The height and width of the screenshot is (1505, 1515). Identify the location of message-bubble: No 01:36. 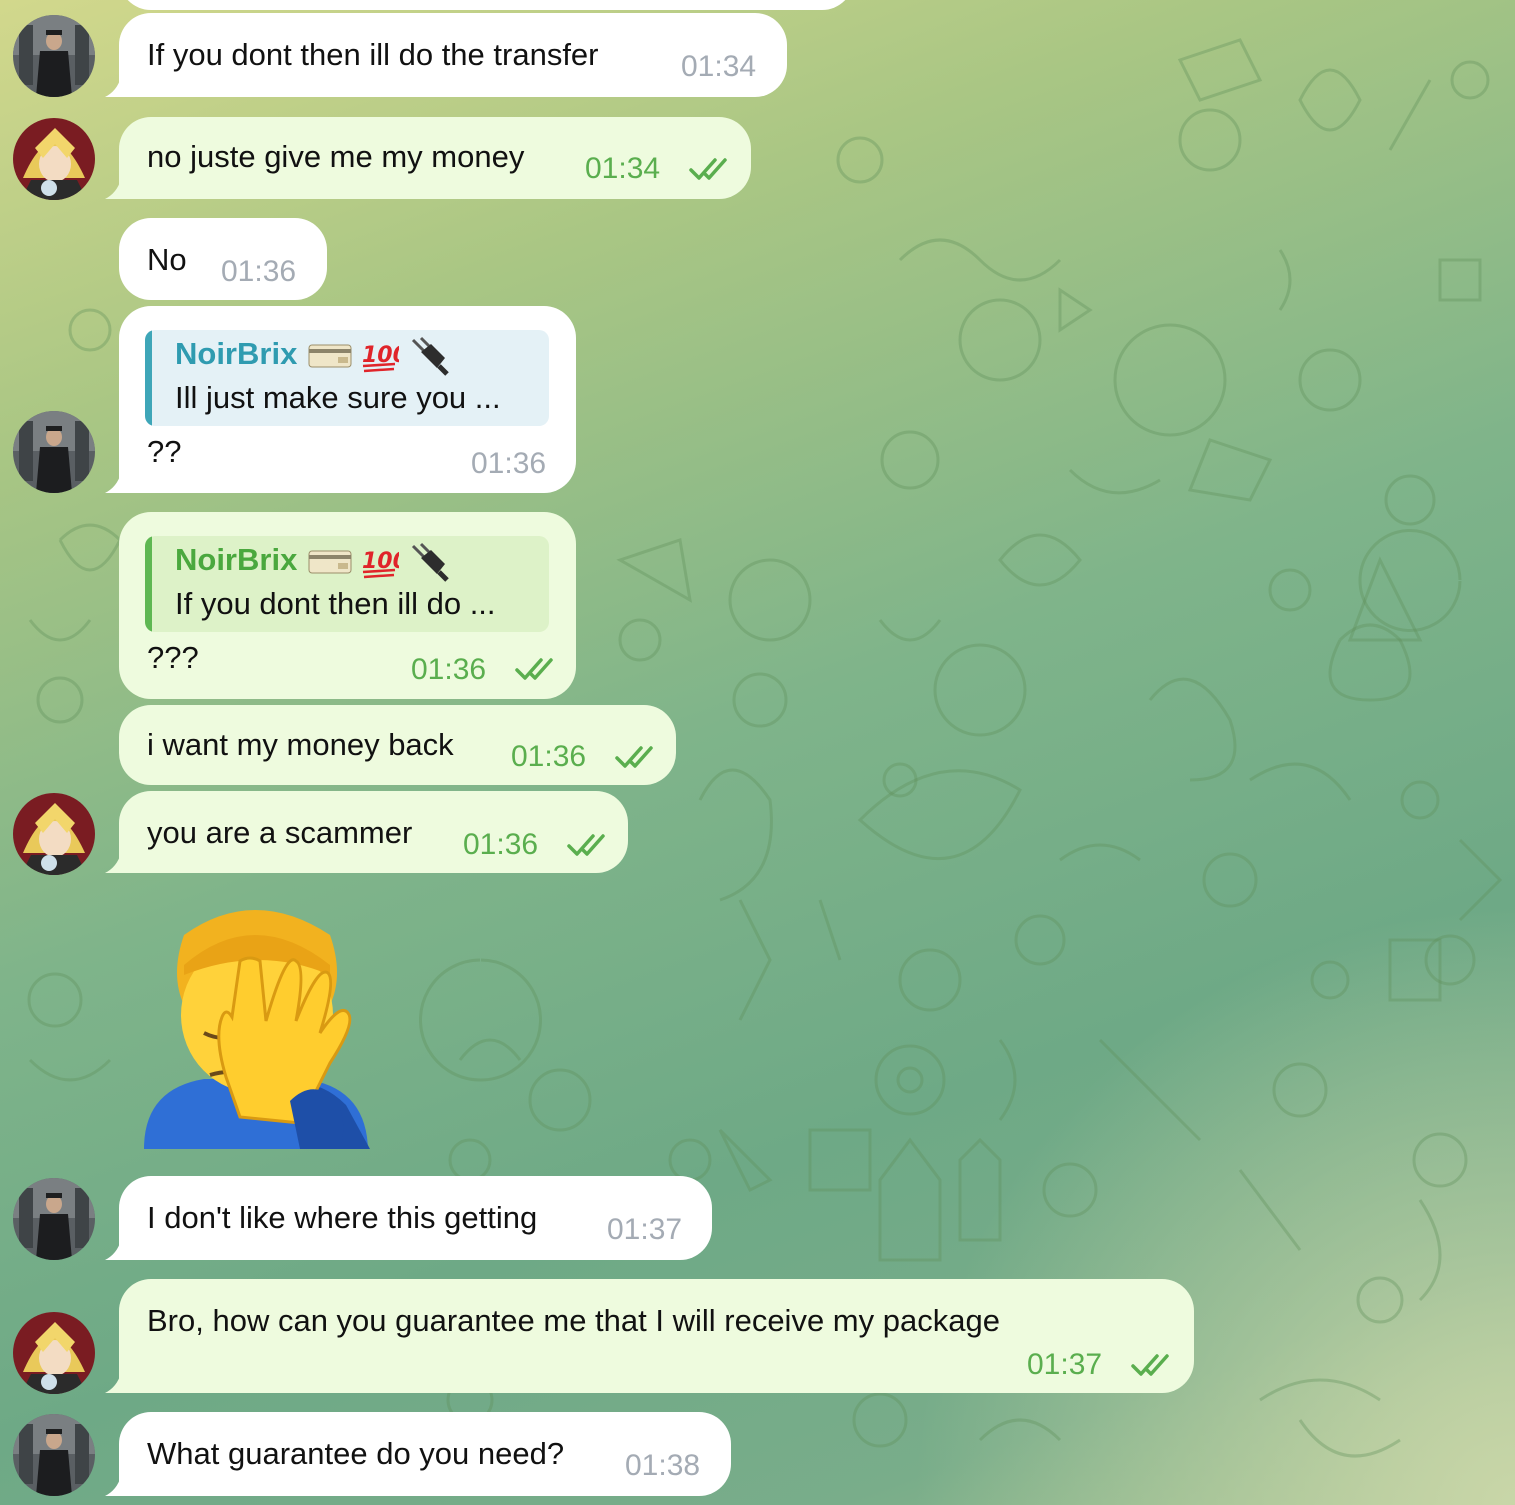
(223, 259).